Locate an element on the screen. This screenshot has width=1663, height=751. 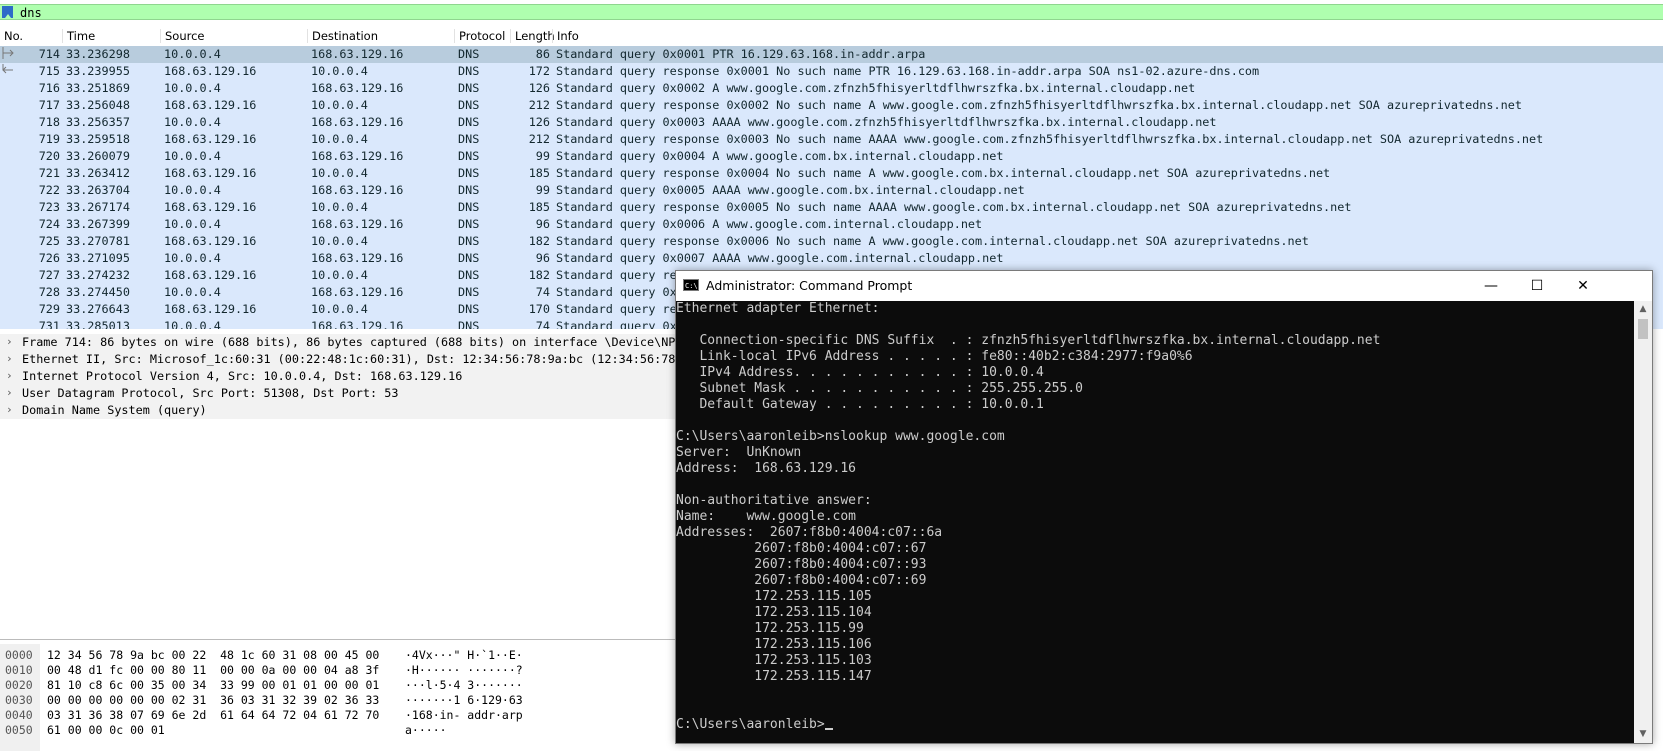
console-scrollbar: ▲ ▼ is located at coordinates (1643, 522).